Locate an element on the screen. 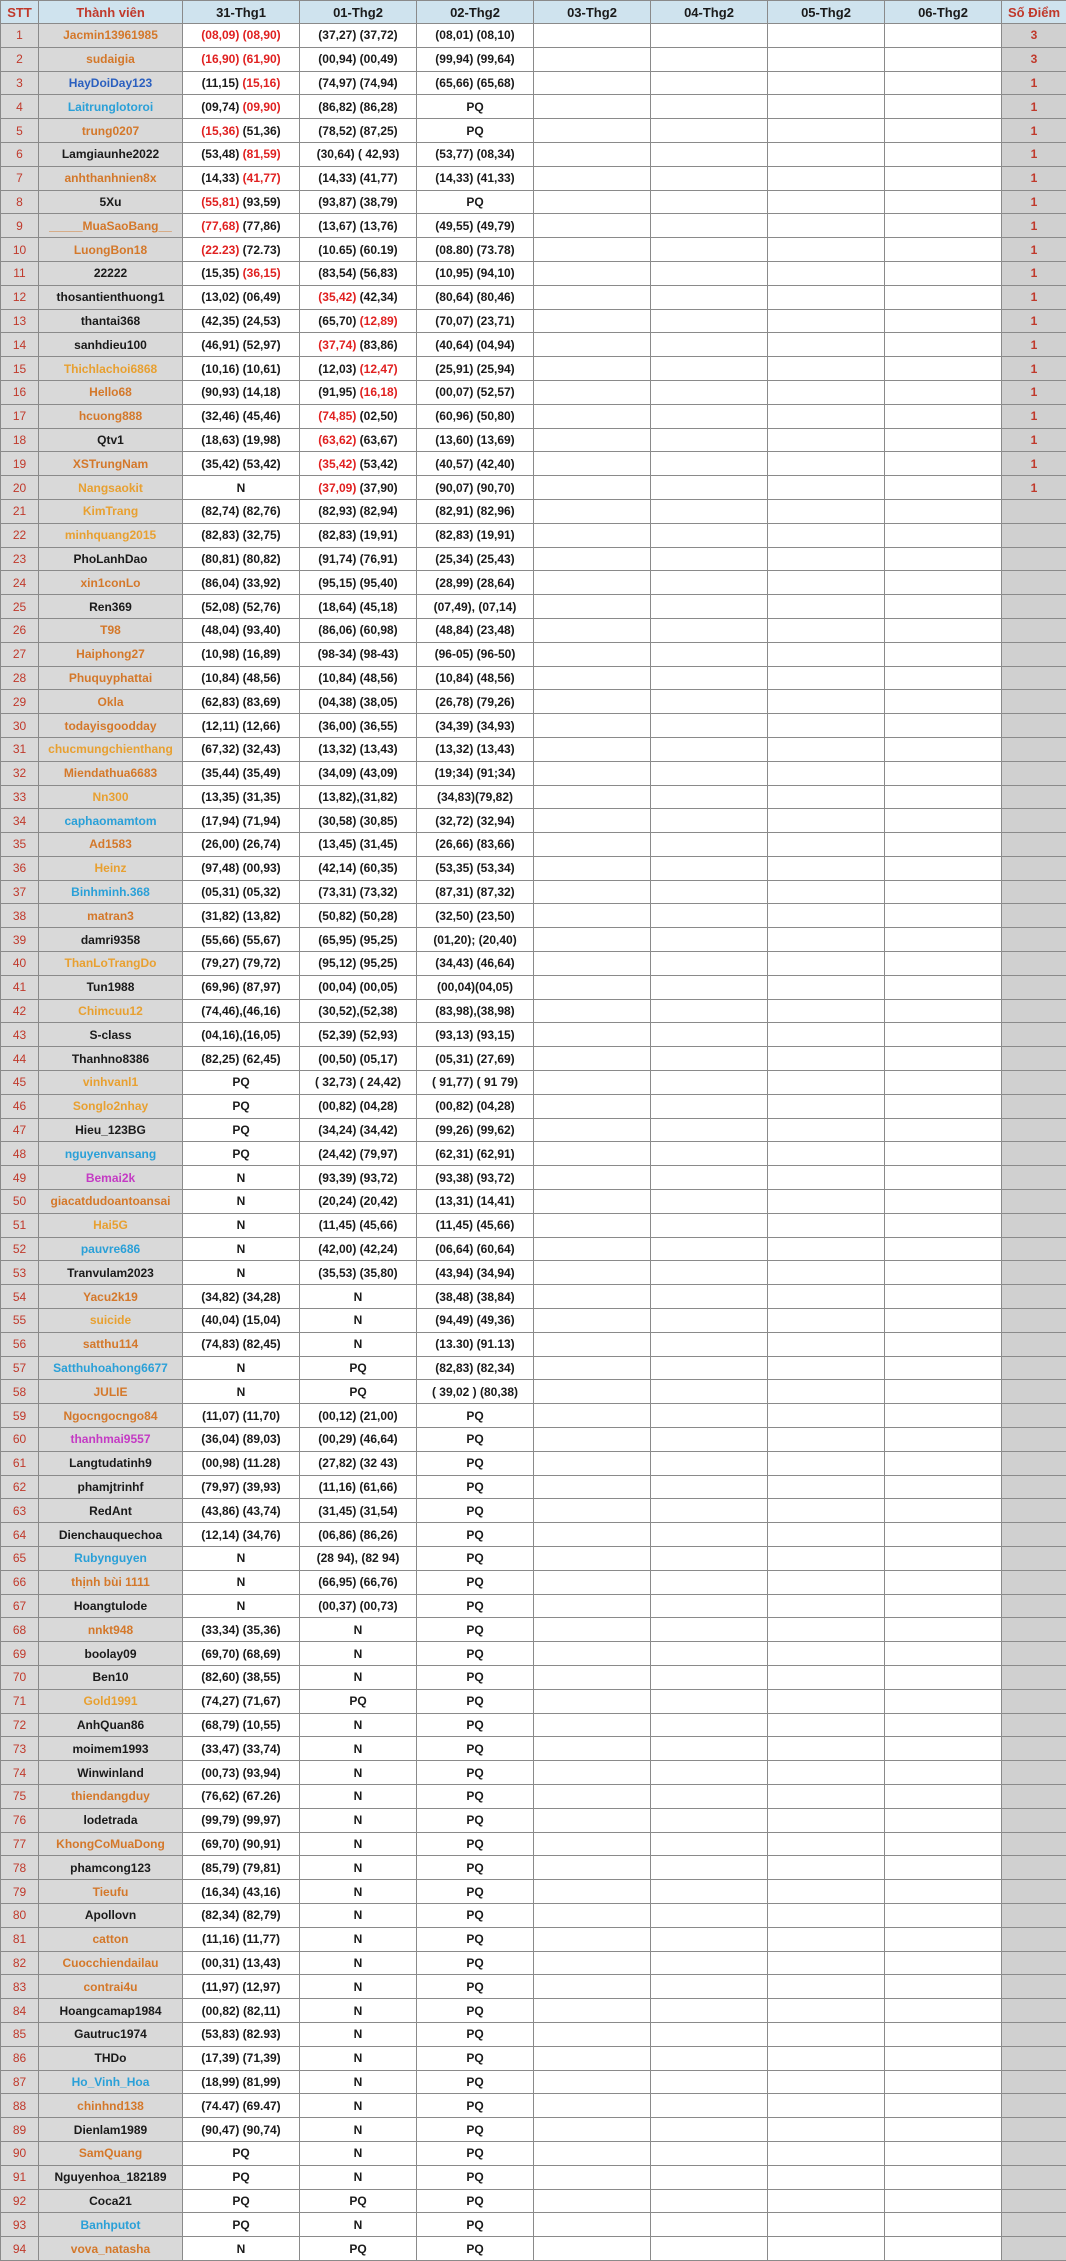  table-row: 89Dienlam1989(90,47) (90,74)NPQ is located at coordinates (533, 2130).